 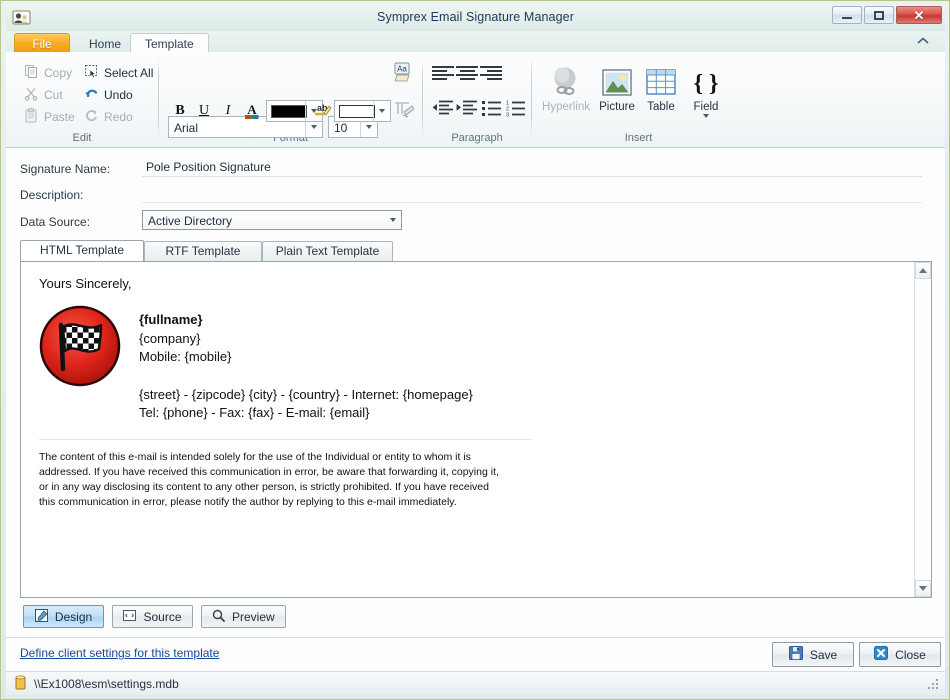 What do you see at coordinates (923, 588) in the screenshot?
I see `scroll-down-button` at bounding box center [923, 588].